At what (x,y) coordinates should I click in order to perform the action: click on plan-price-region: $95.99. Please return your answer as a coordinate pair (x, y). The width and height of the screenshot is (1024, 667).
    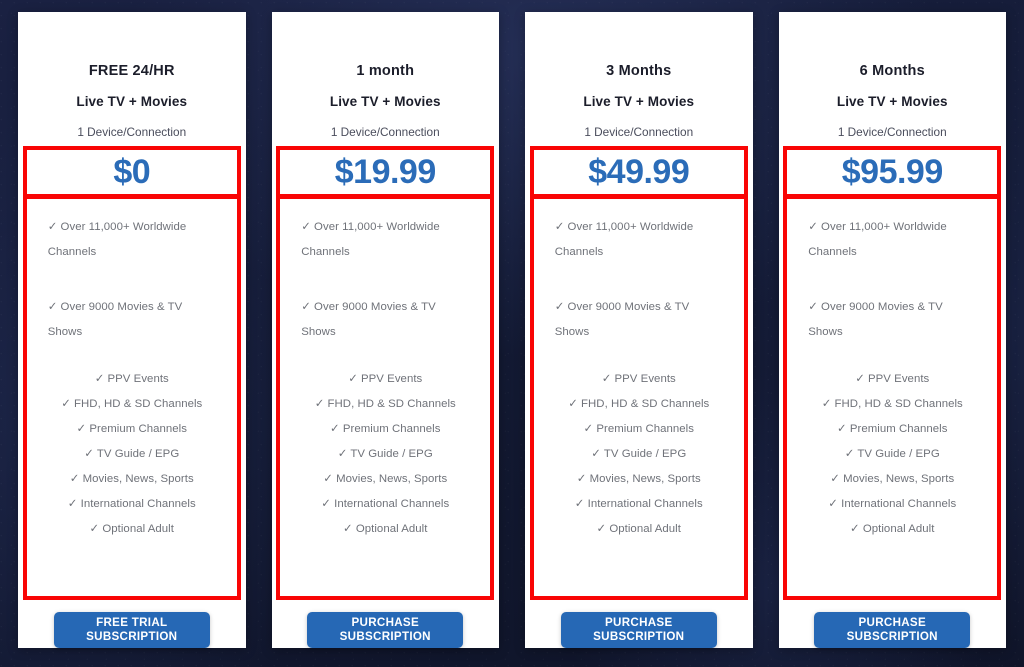
    Looking at the image, I should click on (892, 172).